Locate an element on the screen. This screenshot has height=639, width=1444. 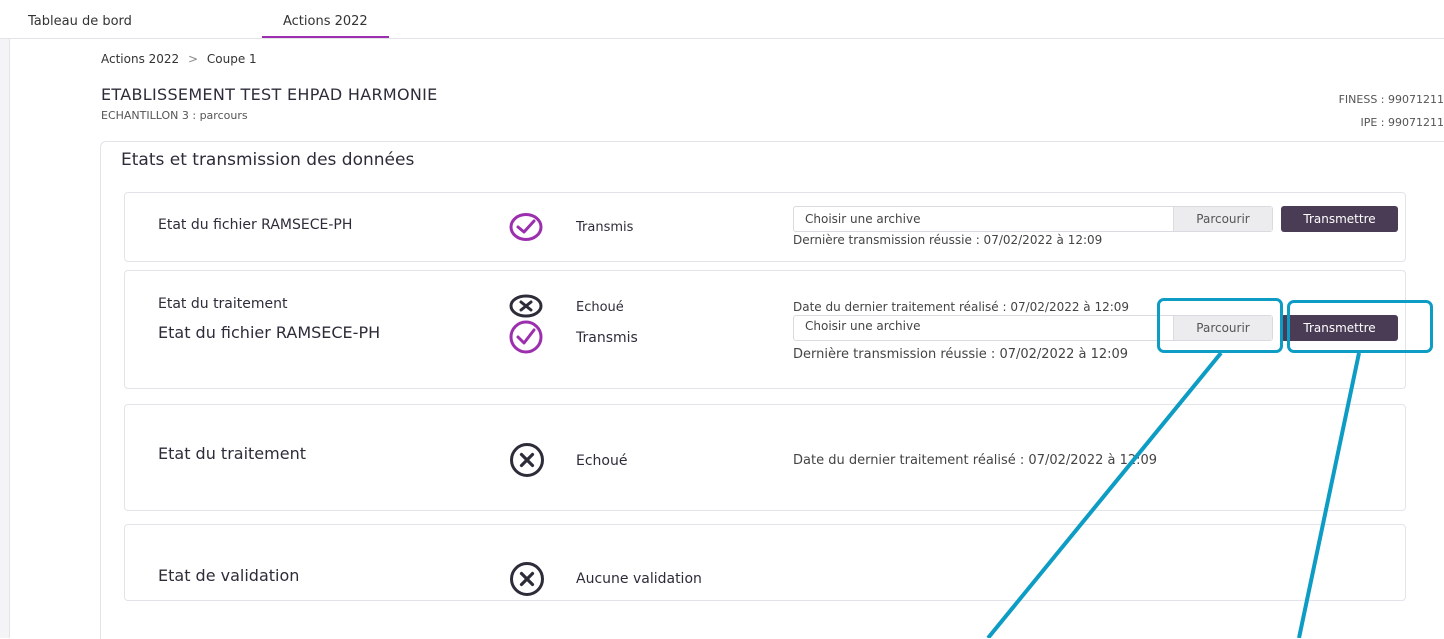
annotation-arrows is located at coordinates (1173, 494).